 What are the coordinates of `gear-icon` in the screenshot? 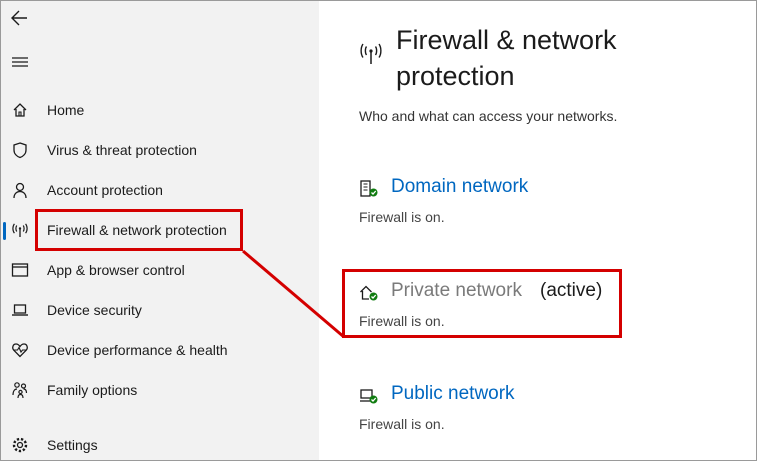 It's located at (20, 445).